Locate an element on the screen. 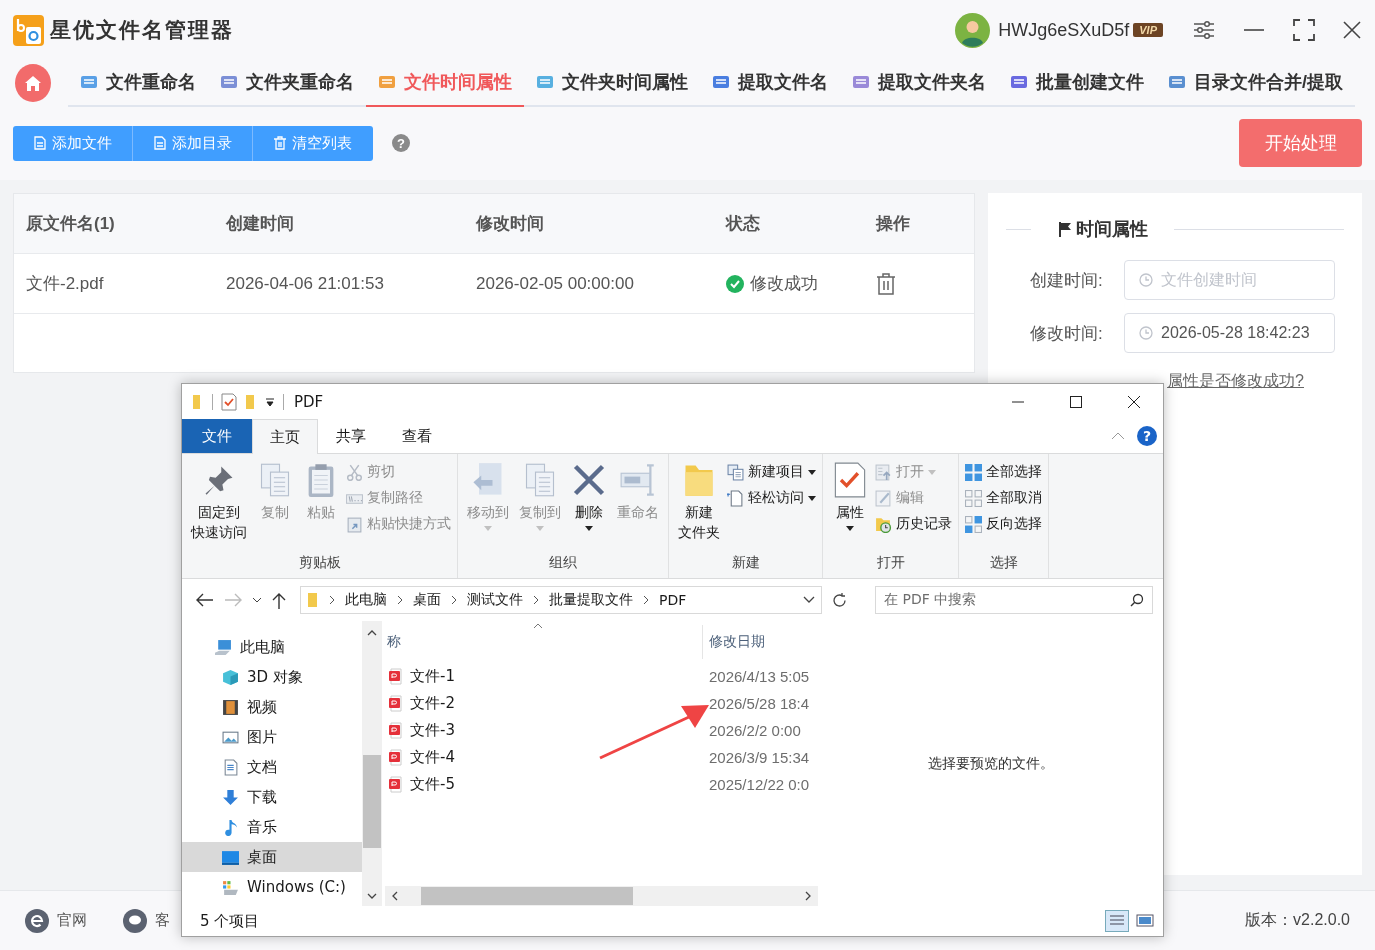 Image resolution: width=1375 pixels, height=950 pixels. chevron-up-icon is located at coordinates (372, 633).